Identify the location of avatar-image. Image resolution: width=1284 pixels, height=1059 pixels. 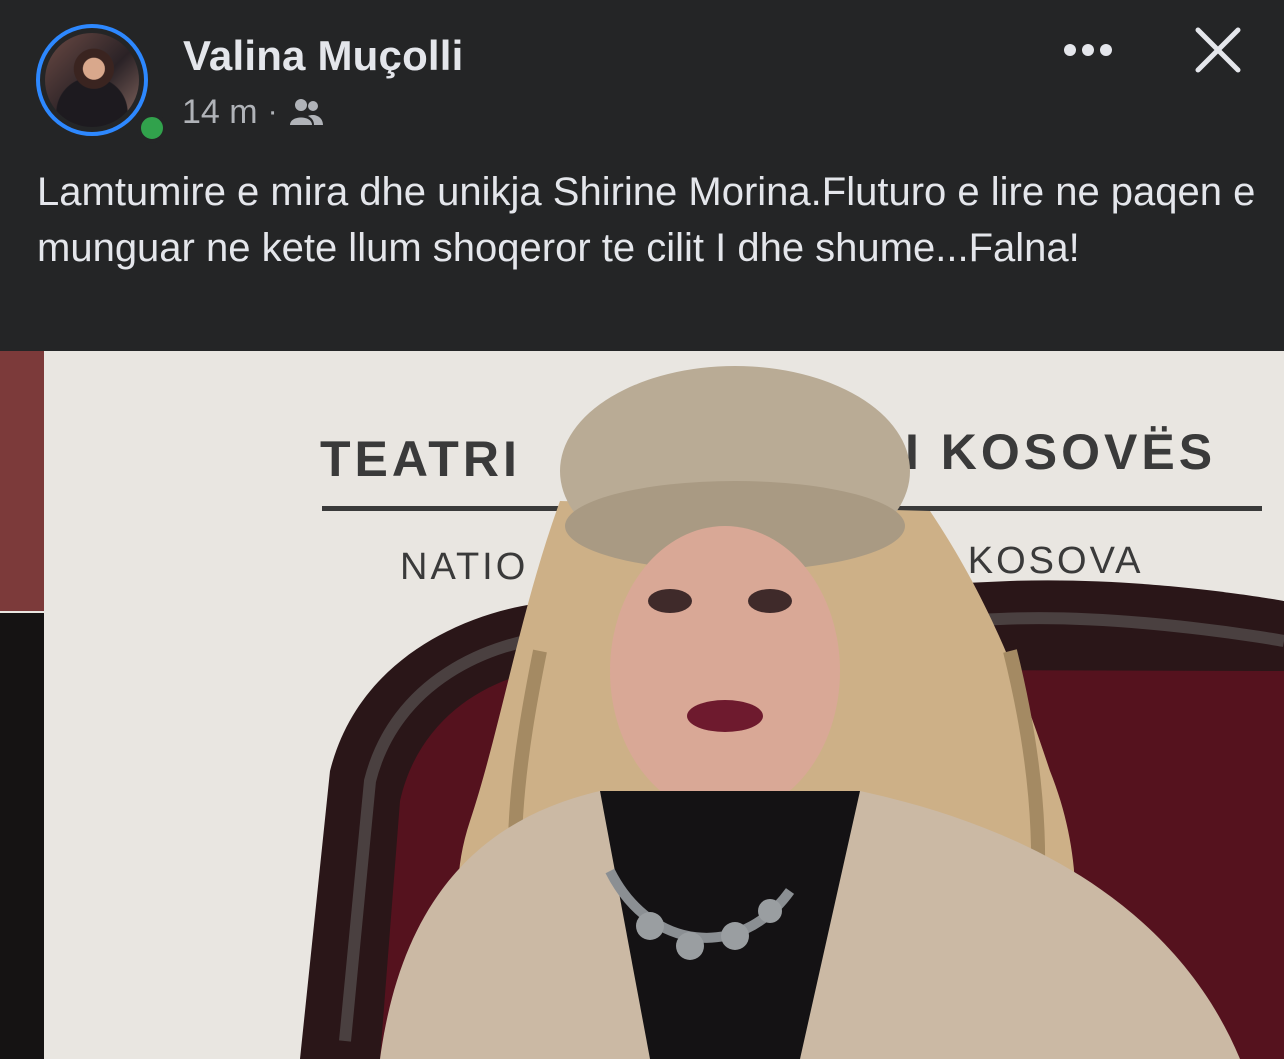
(92, 80).